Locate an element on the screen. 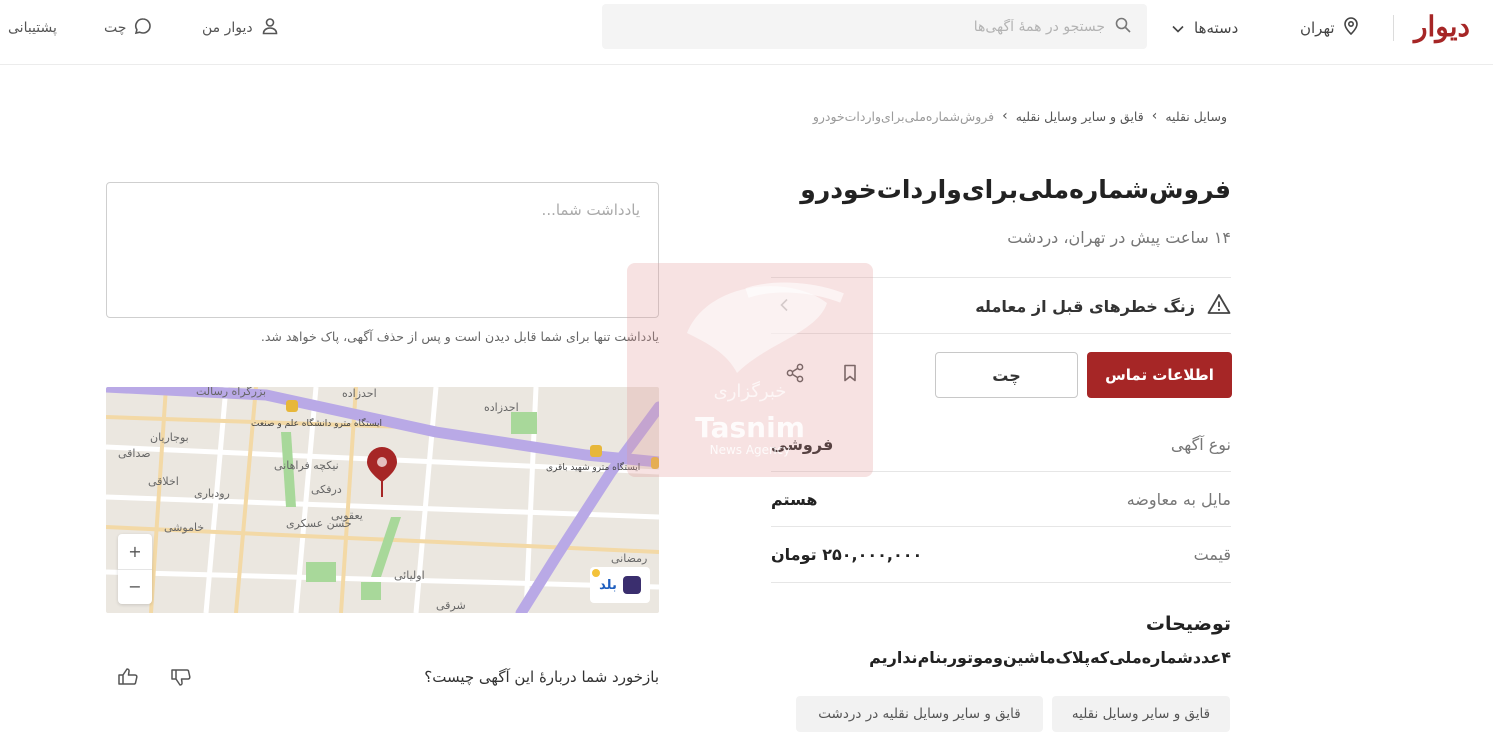 The width and height of the screenshot is (1493, 733). support-label: پشتیبانی is located at coordinates (32, 28).